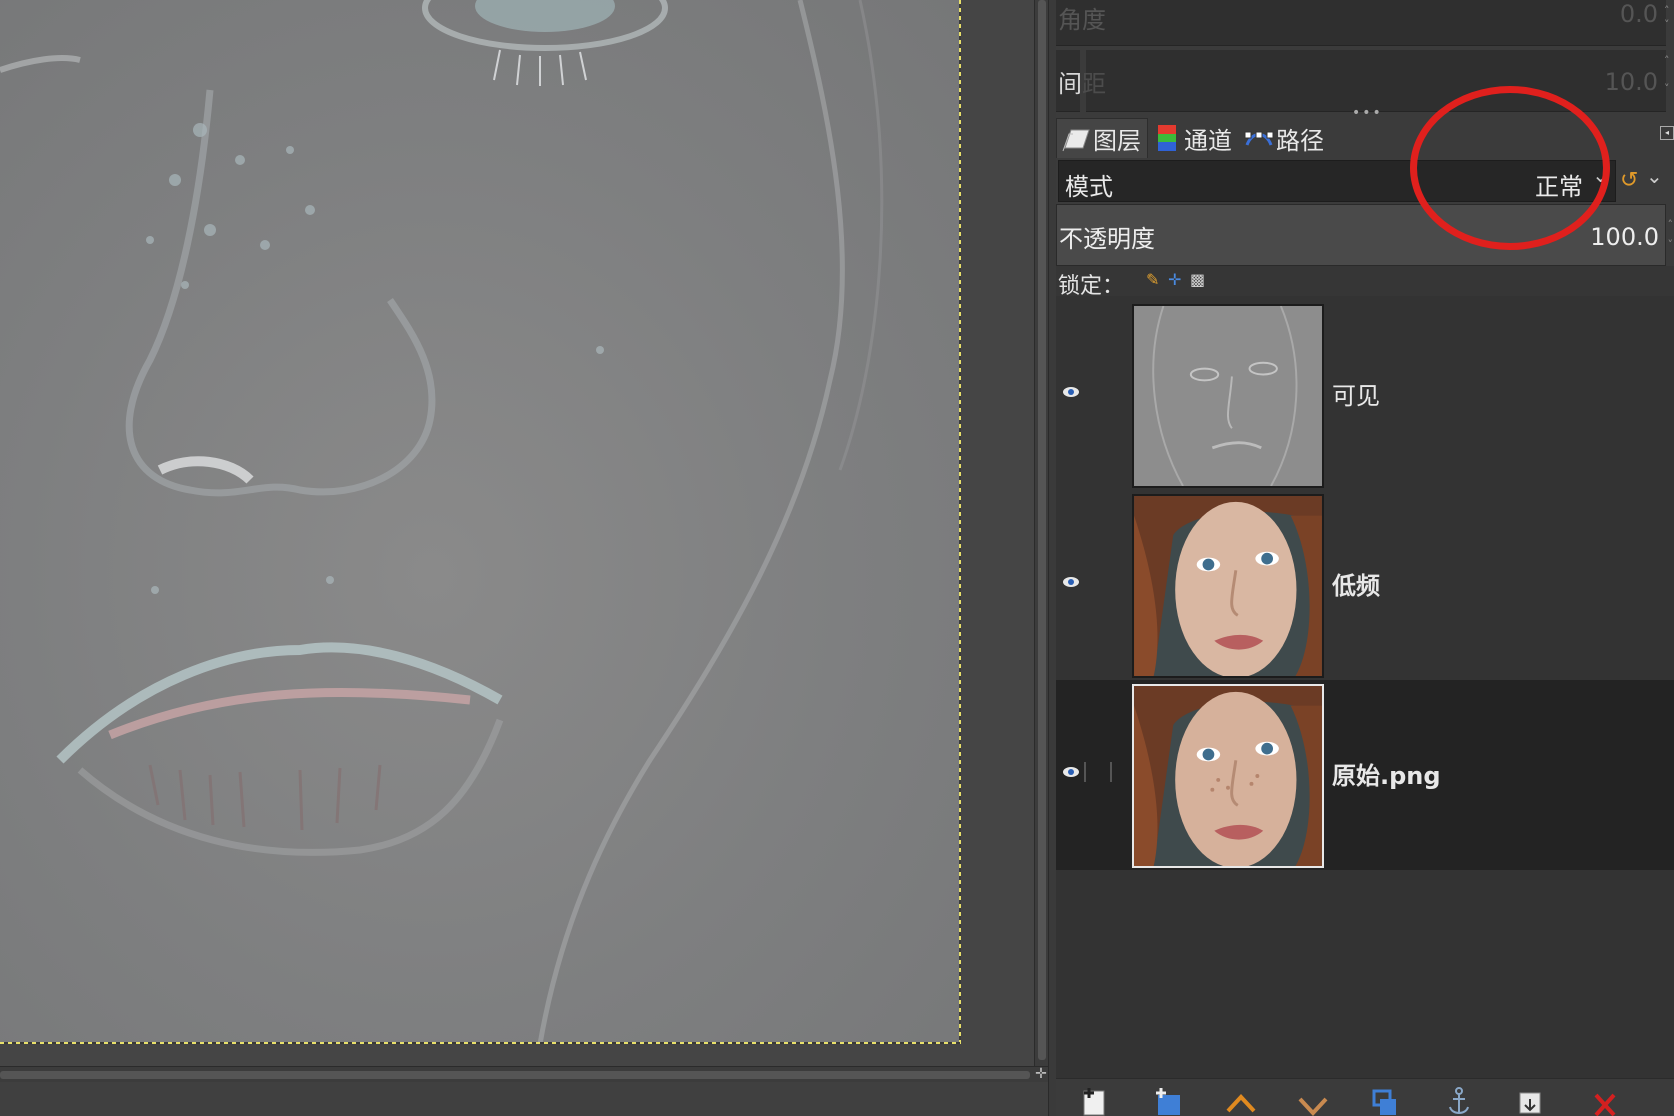 The width and height of the screenshot is (1674, 1116). Describe the element at coordinates (1386, 773) in the screenshot. I see `layer-name: 原始.png` at that location.